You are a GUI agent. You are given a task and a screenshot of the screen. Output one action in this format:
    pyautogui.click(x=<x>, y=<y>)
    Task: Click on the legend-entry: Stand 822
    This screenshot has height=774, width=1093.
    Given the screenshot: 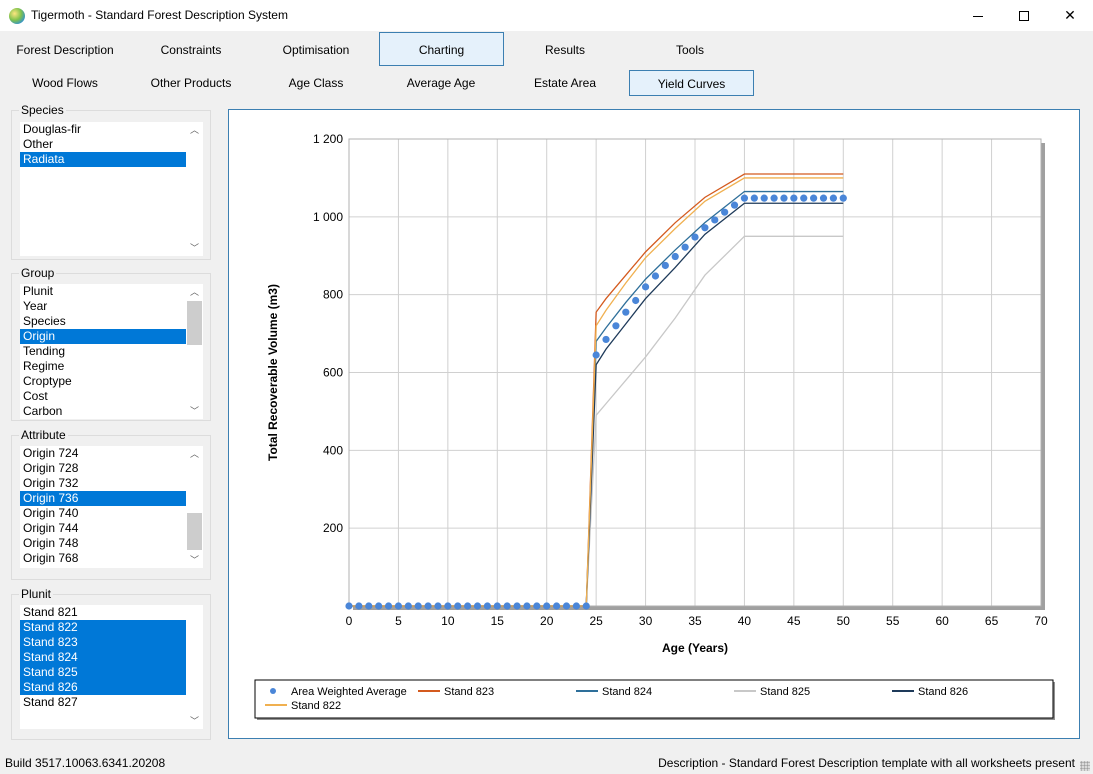 What is the action you would take?
    pyautogui.click(x=316, y=706)
    